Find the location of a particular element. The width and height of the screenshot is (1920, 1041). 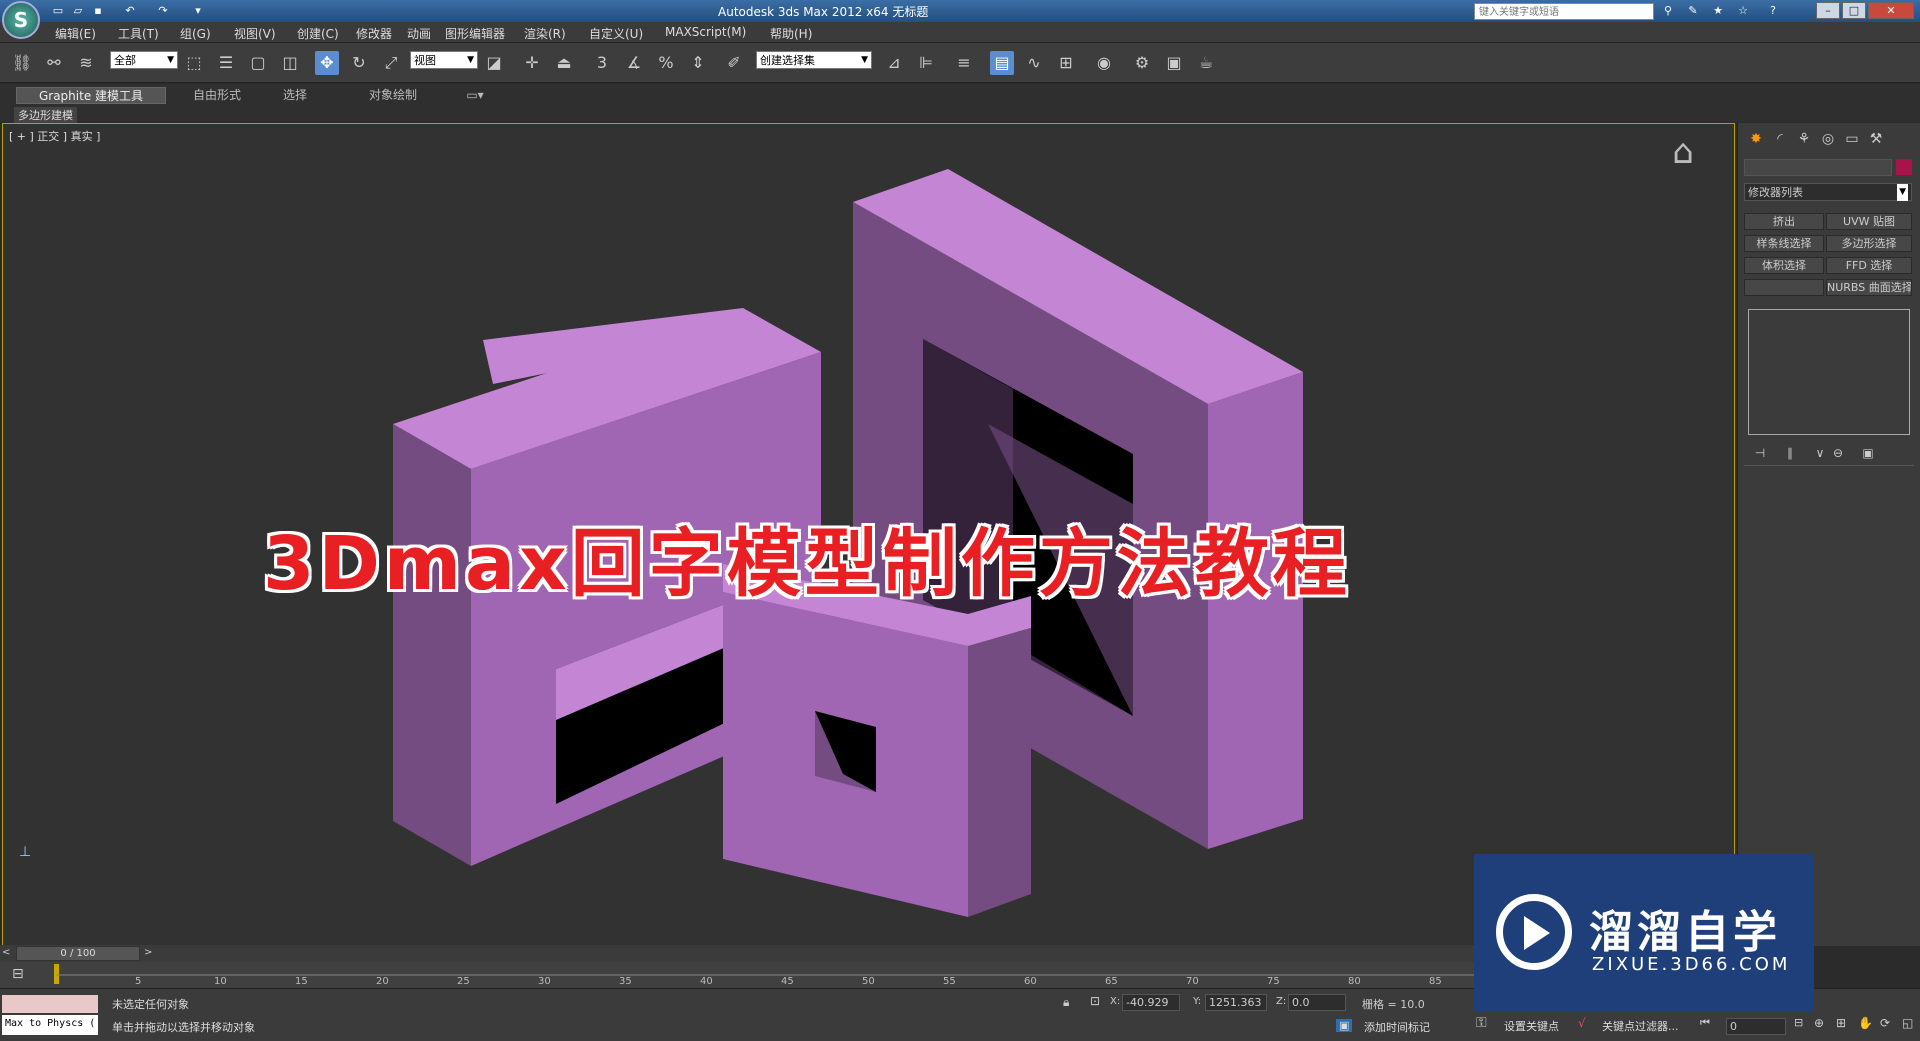

hierarchy-tab-icon: ⚘ is located at coordinates (1804, 139).